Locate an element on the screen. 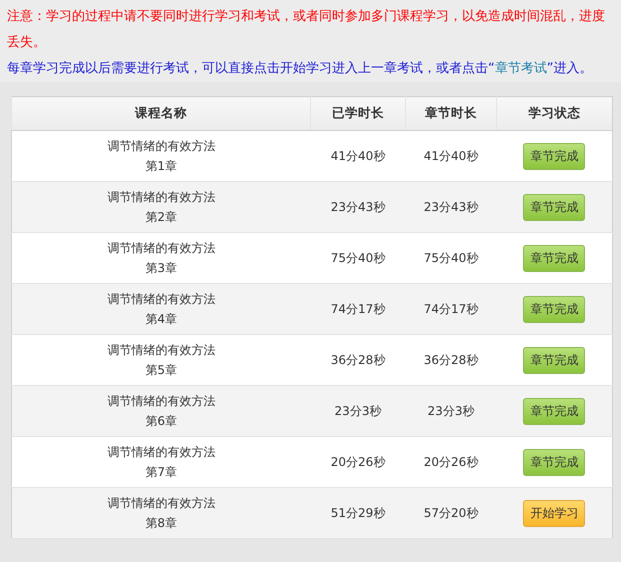 The image size is (621, 562). chapter-name: 第5章 is located at coordinates (161, 370).